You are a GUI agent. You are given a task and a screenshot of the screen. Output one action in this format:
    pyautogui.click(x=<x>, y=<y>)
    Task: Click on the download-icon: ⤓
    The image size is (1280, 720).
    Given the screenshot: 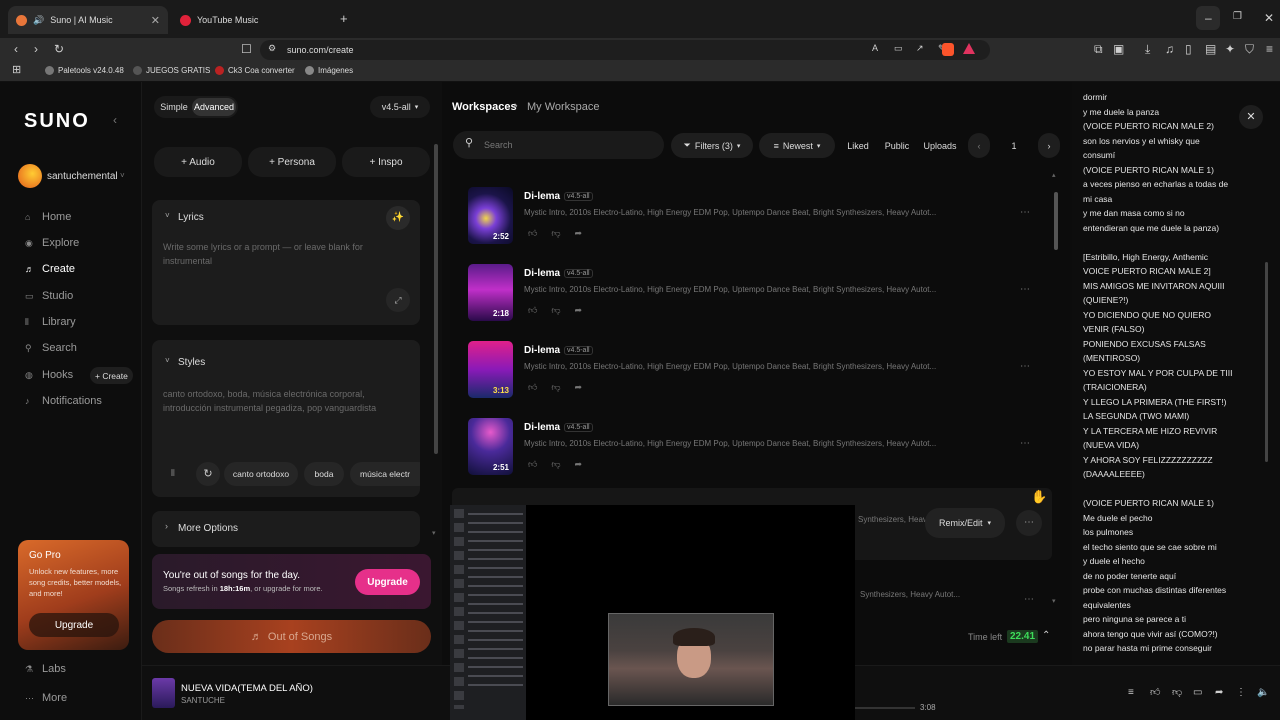 What is the action you would take?
    pyautogui.click(x=1147, y=49)
    